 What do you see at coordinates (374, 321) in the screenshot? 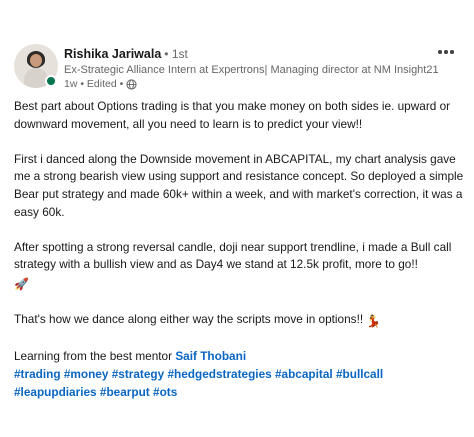
I see `dancer-icon: 💃` at bounding box center [374, 321].